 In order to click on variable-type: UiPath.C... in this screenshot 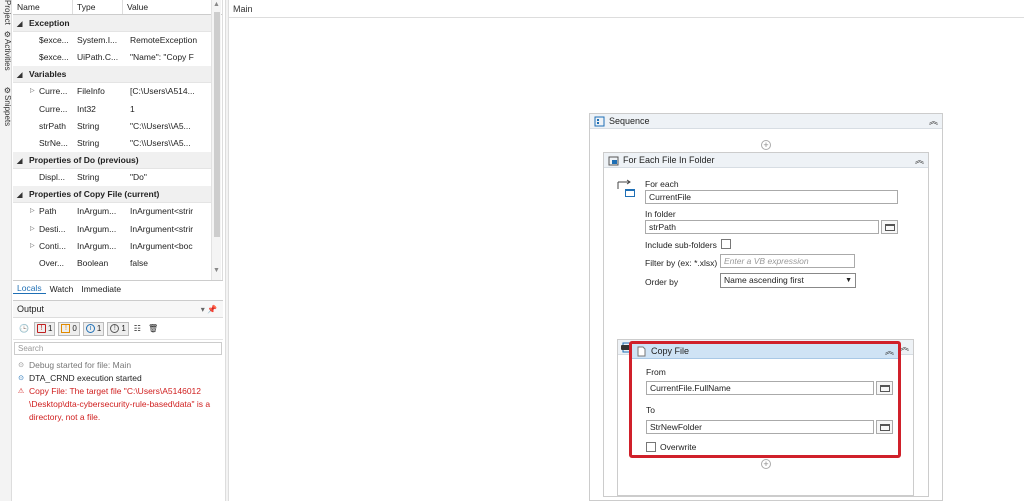, I will do `click(98, 57)`.